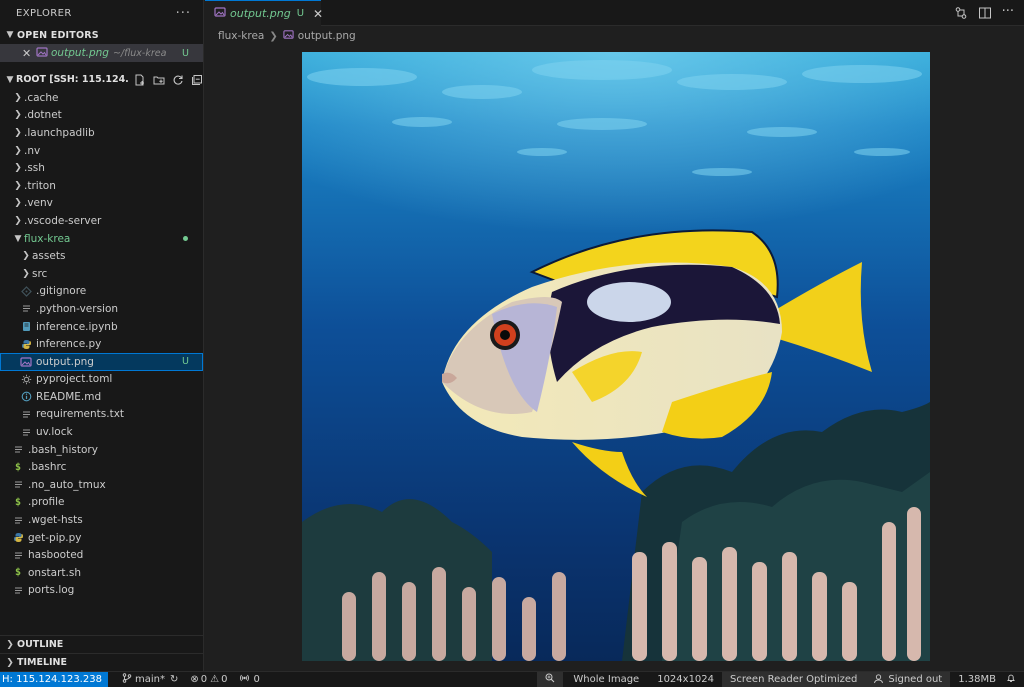  Describe the element at coordinates (63, 449) in the screenshot. I see `tree-item-label: .bash_history` at that location.